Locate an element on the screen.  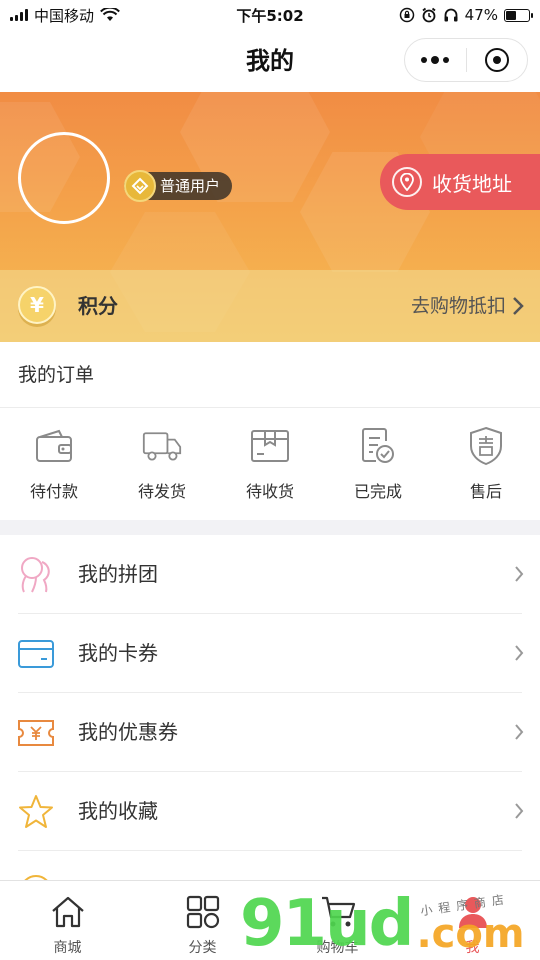
order-status-bar: 待付款 待发货 待收货 已完成 售后 is located at coordinates (270, 464).